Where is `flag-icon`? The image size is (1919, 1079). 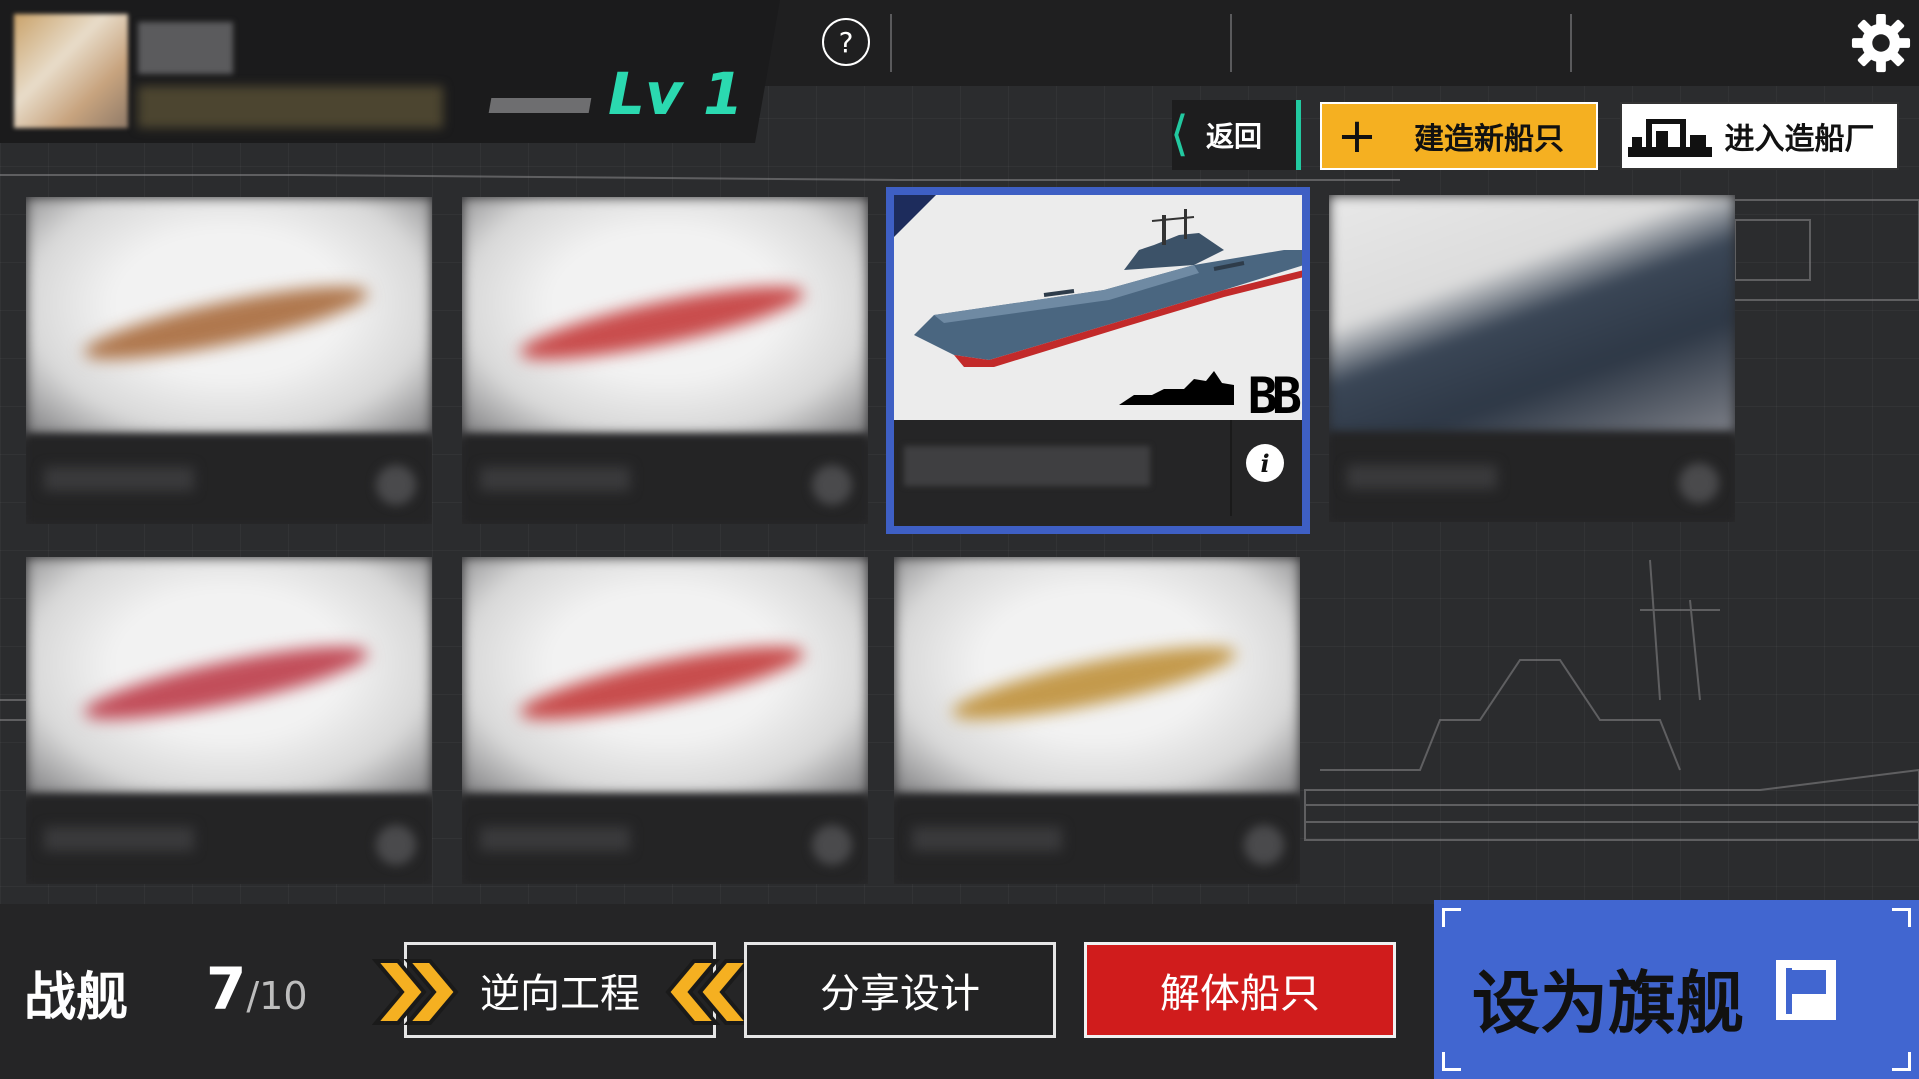
flag-icon is located at coordinates (1806, 990).